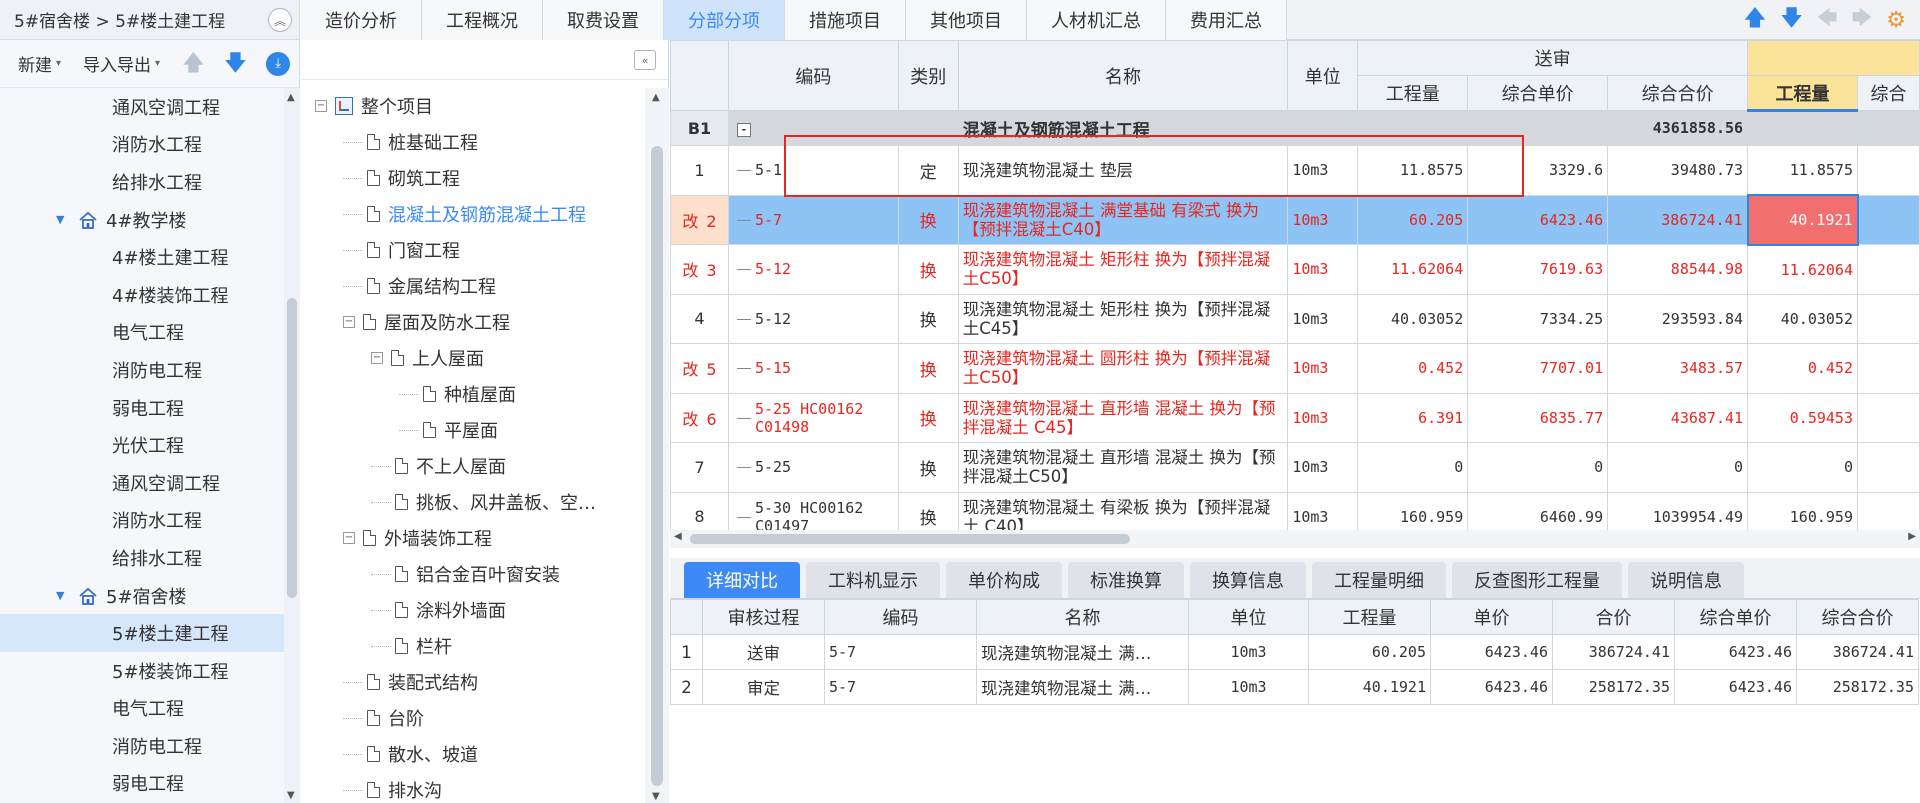 Image resolution: width=1920 pixels, height=803 pixels. I want to click on detail-header-8: 综合合价, so click(1857, 617).